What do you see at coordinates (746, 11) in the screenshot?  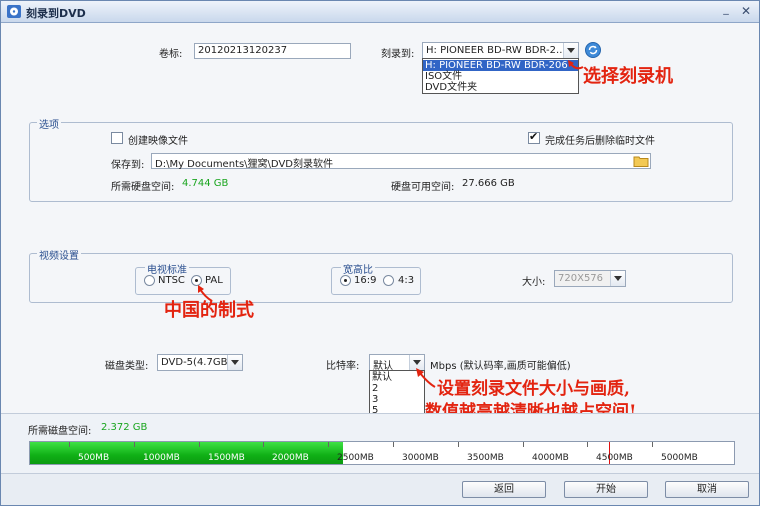 I see `close-icon: ✕` at bounding box center [746, 11].